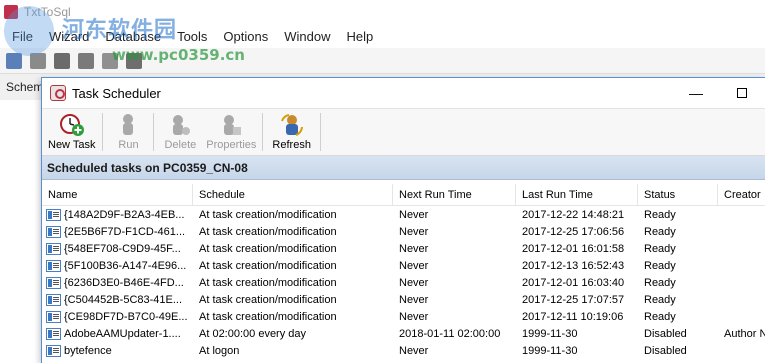  What do you see at coordinates (11, 12) in the screenshot?
I see `app-logo-icon` at bounding box center [11, 12].